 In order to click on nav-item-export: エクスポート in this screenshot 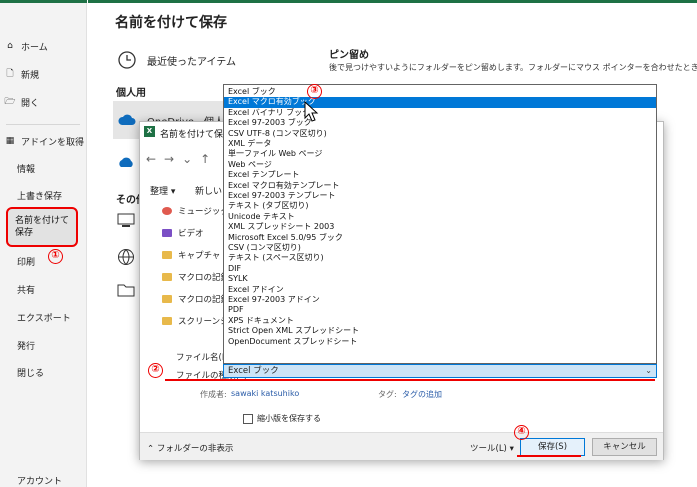, I will do `click(43, 317)`.